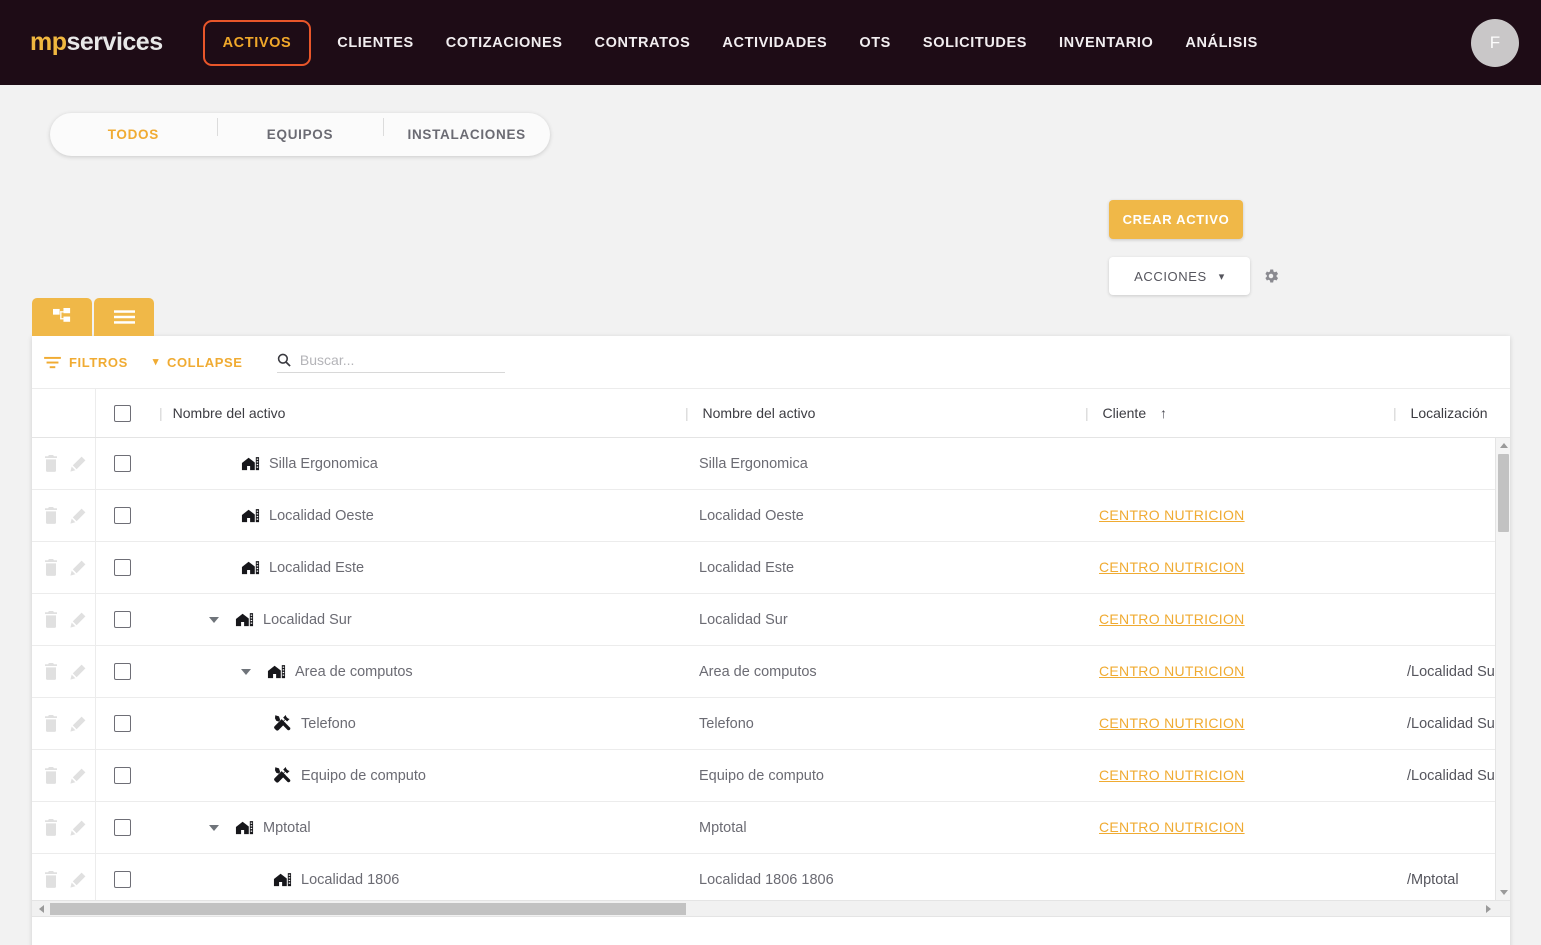 Image resolution: width=1541 pixels, height=945 pixels. I want to click on nav-item-analisis: ANÁLISIS, so click(1221, 43).